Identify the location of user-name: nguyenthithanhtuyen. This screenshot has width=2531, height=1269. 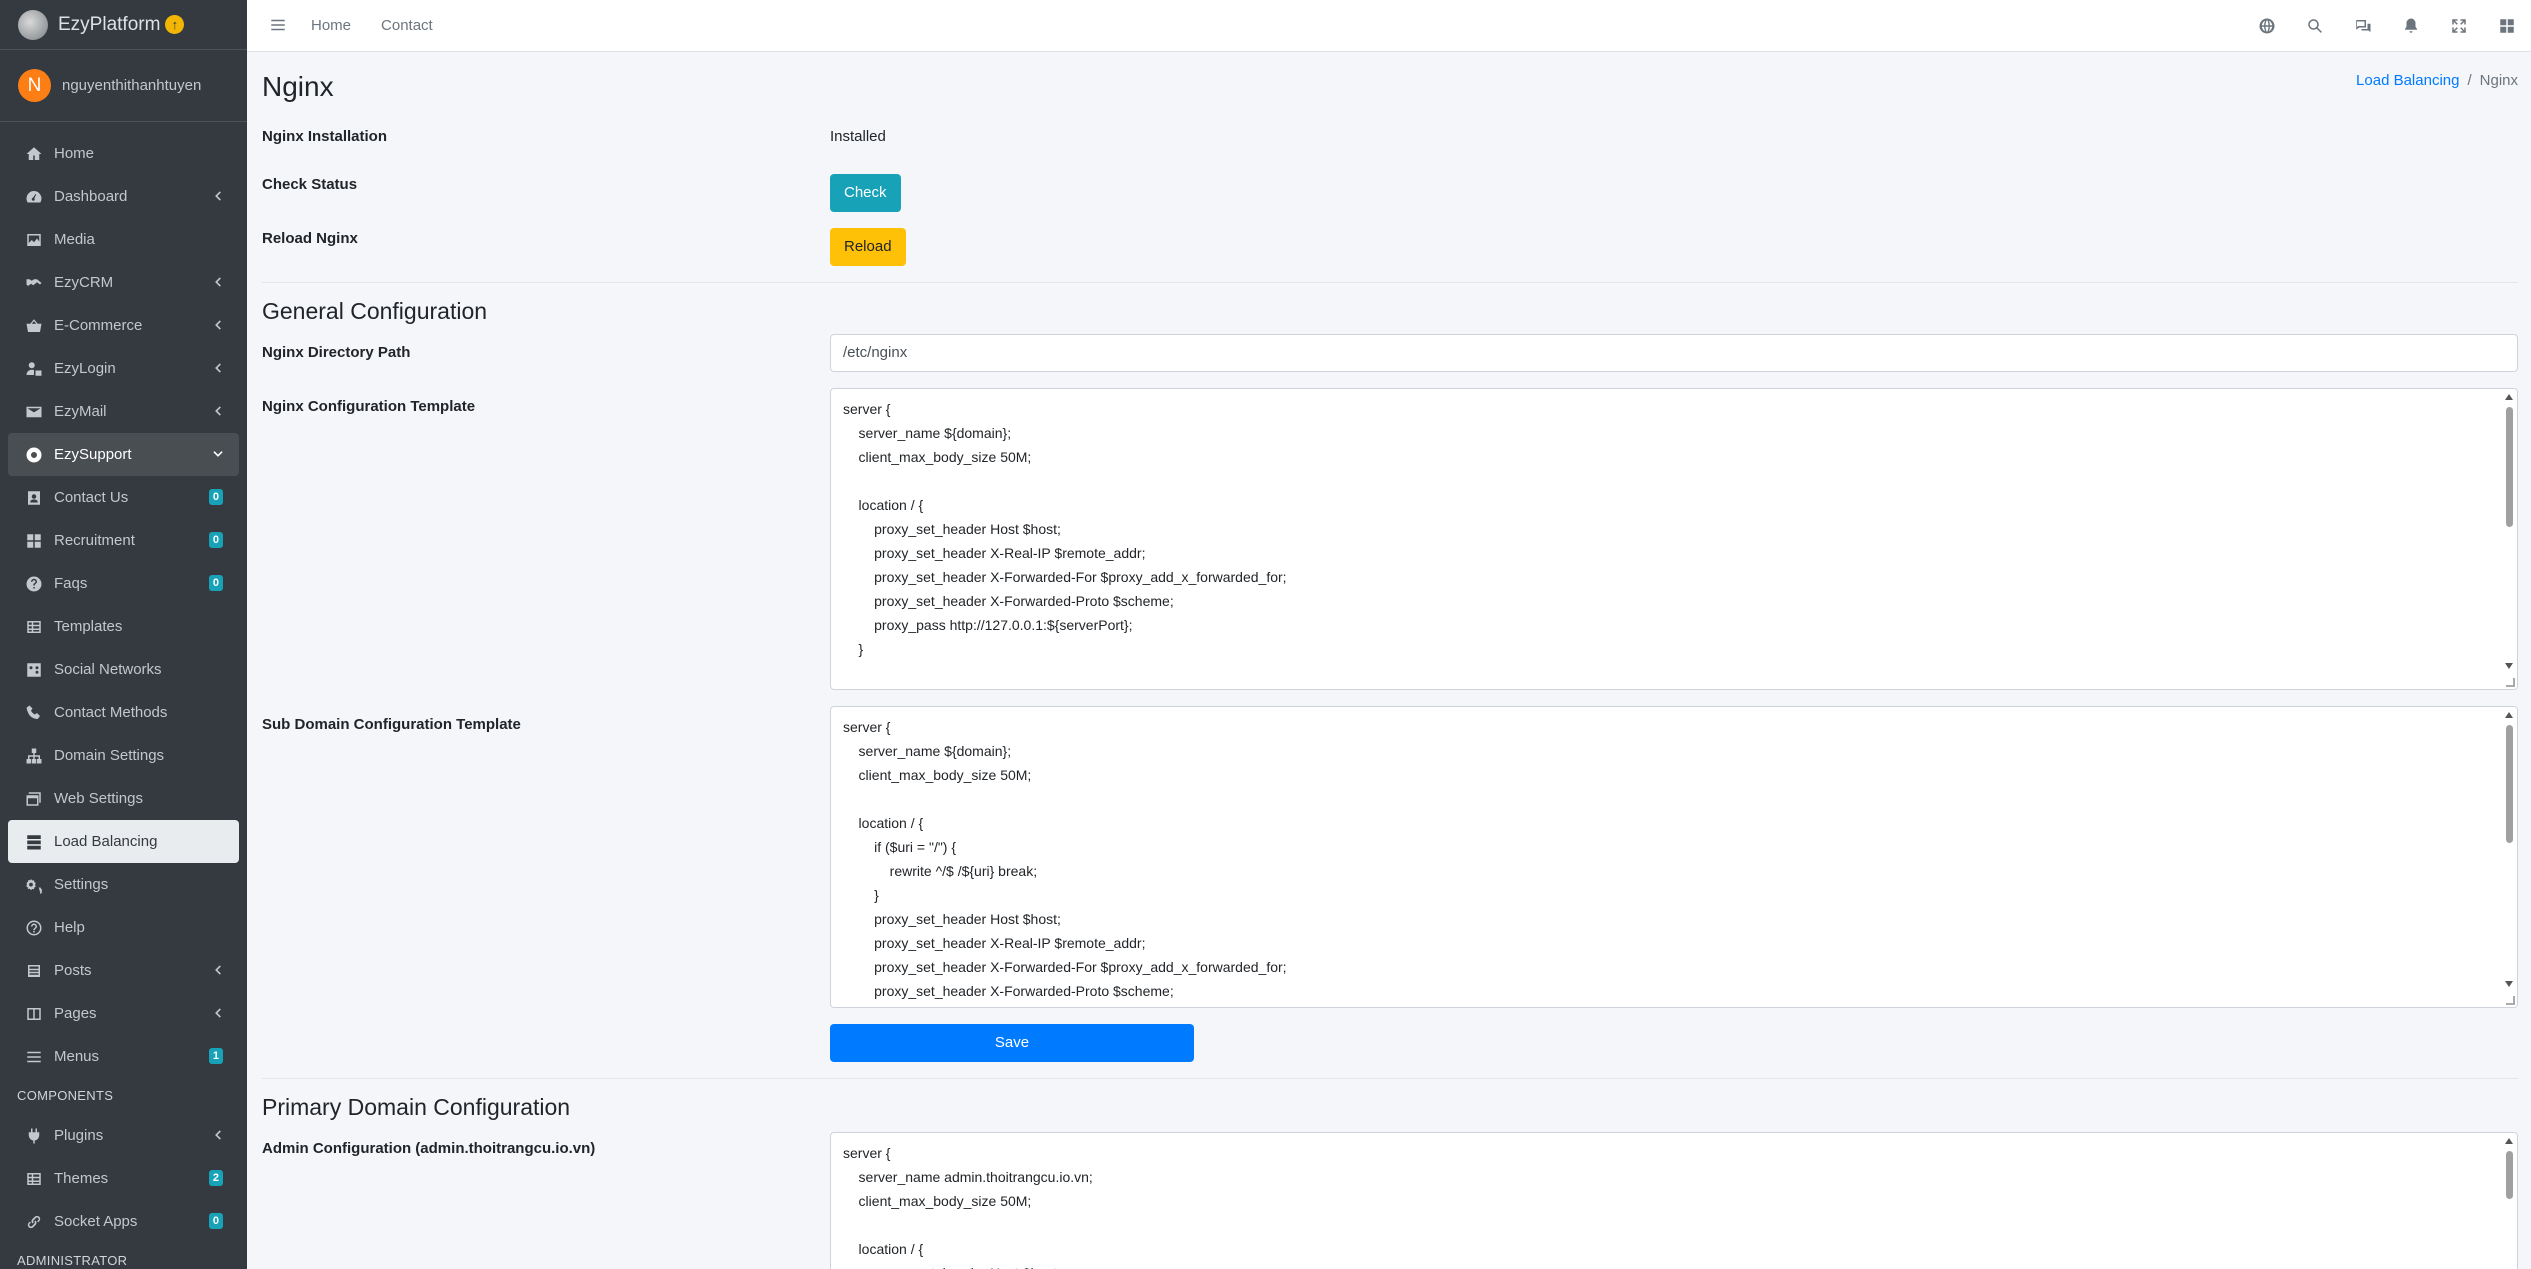
(131, 85).